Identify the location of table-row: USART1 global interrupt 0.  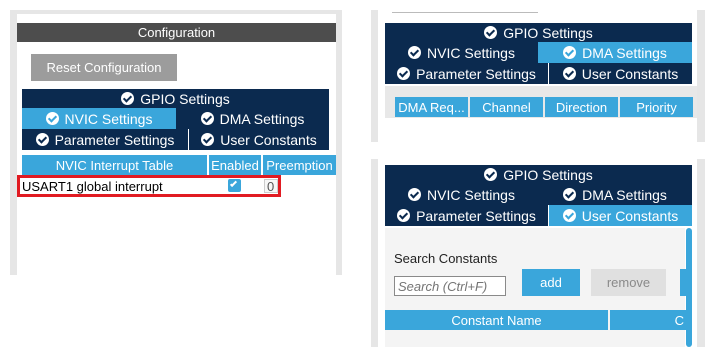
(149, 186).